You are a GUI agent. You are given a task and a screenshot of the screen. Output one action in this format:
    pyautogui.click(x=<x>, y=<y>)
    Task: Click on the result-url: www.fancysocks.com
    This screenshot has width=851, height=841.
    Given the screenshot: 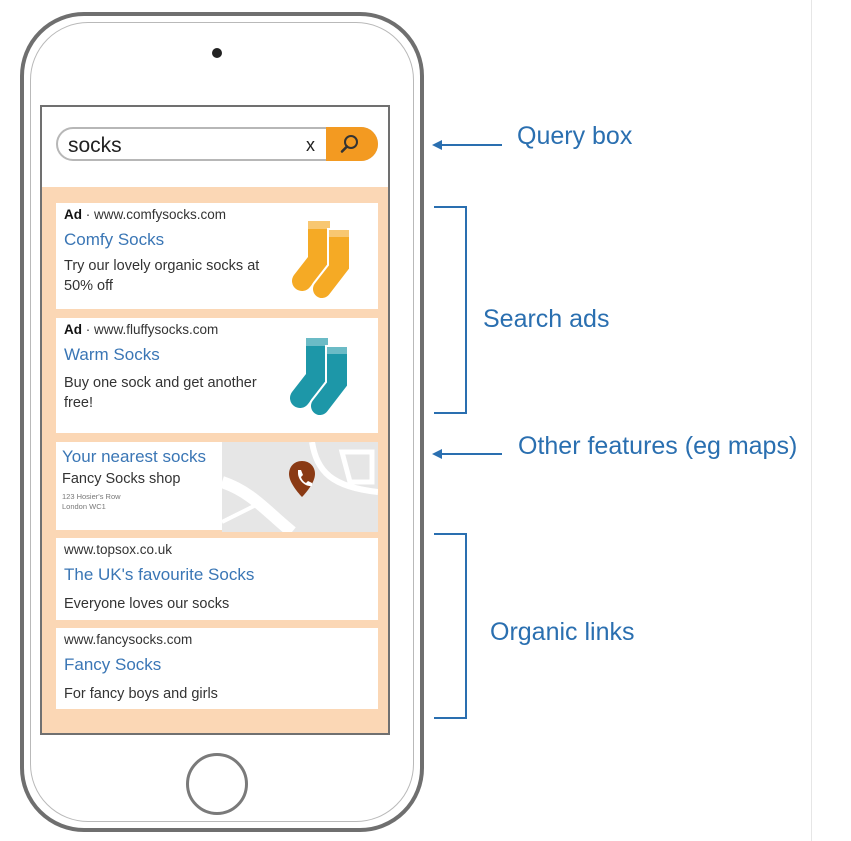 What is the action you would take?
    pyautogui.click(x=128, y=639)
    